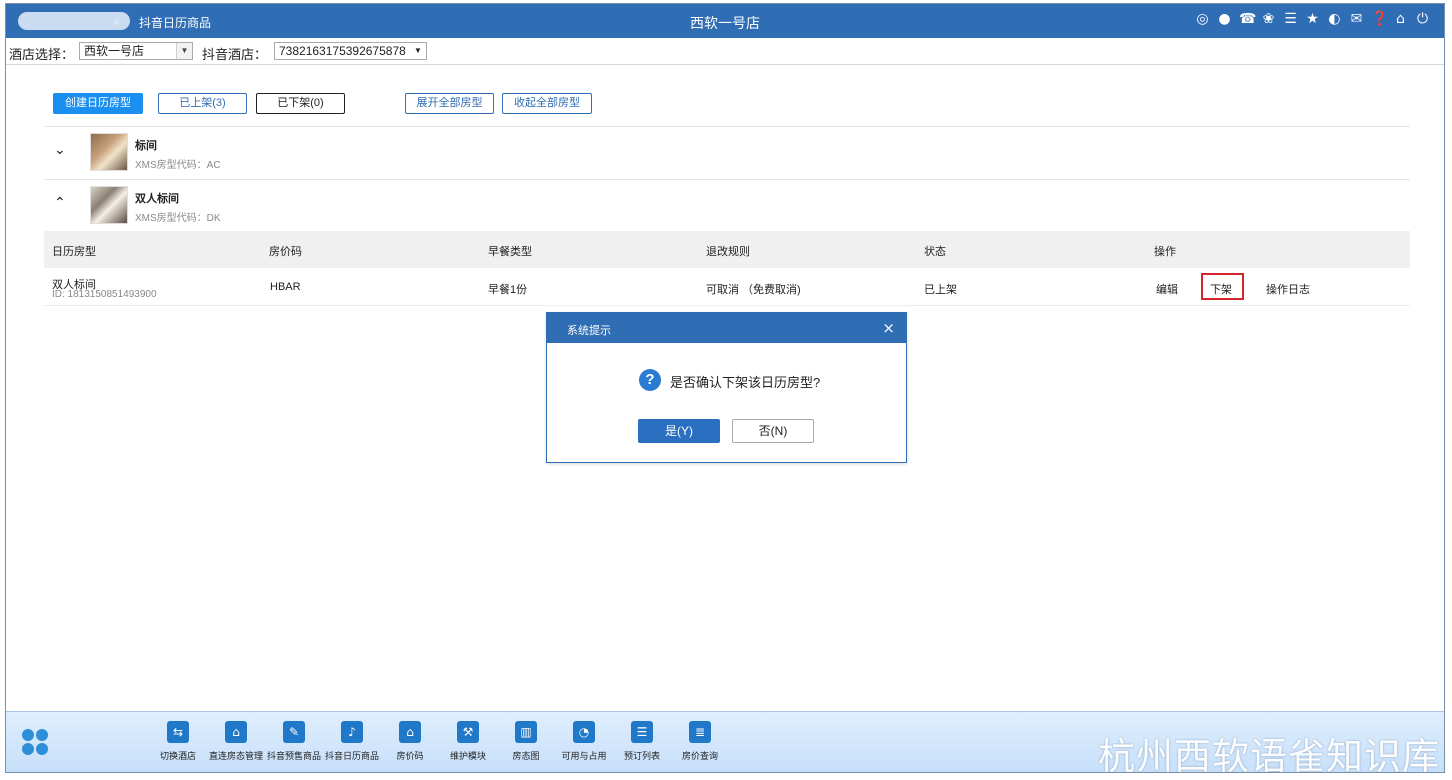 The width and height of the screenshot is (1452, 780). Describe the element at coordinates (726, 328) in the screenshot. I see `dialog-header: 系统提示 ×` at that location.